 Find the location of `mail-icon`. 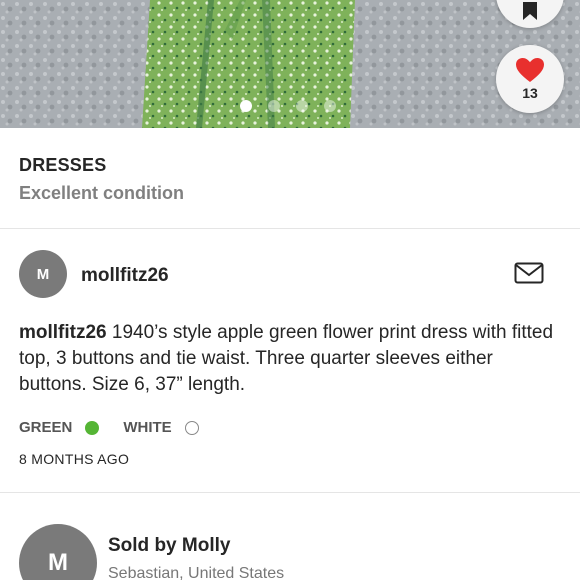

mail-icon is located at coordinates (529, 273).